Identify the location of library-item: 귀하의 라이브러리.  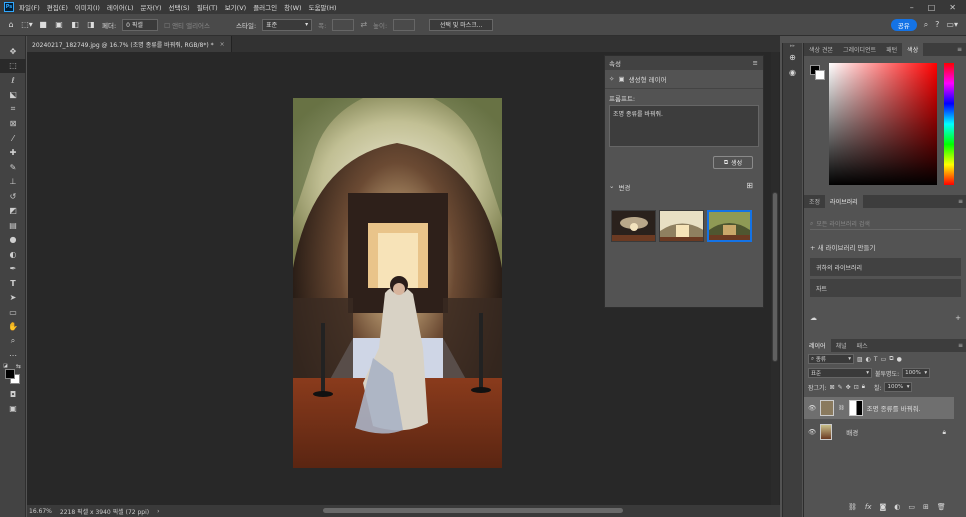
(885, 267).